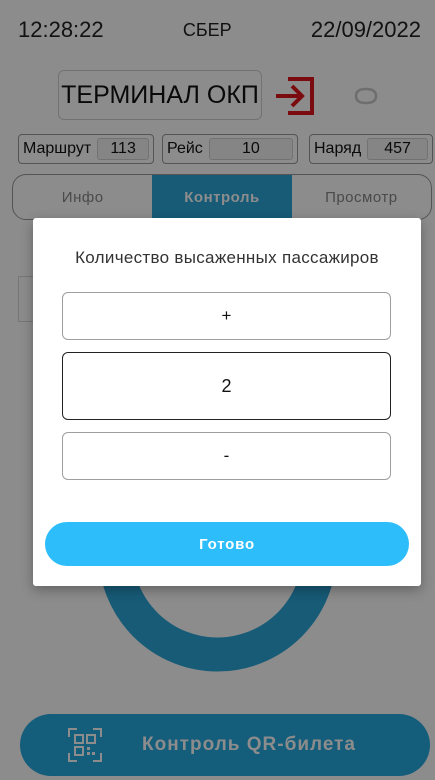  What do you see at coordinates (226, 456) in the screenshot?
I see `decrement-button: -` at bounding box center [226, 456].